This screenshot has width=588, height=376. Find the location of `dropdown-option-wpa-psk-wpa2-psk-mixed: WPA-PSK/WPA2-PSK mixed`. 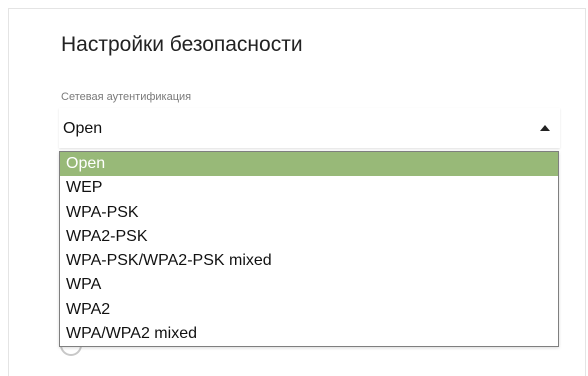

dropdown-option-wpa-psk-wpa2-psk-mixed: WPA-PSK/WPA2-PSK mixed is located at coordinates (309, 261).